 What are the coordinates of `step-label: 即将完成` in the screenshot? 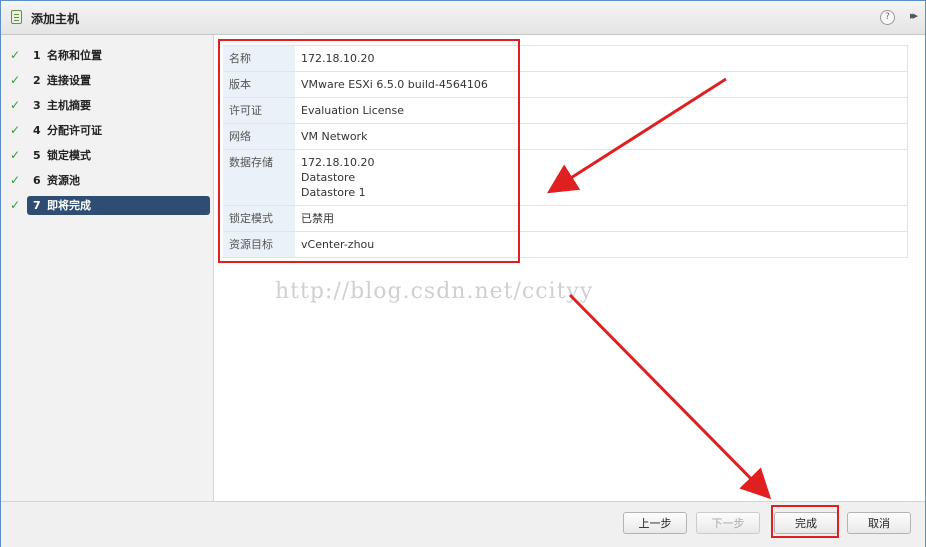 It's located at (69, 205).